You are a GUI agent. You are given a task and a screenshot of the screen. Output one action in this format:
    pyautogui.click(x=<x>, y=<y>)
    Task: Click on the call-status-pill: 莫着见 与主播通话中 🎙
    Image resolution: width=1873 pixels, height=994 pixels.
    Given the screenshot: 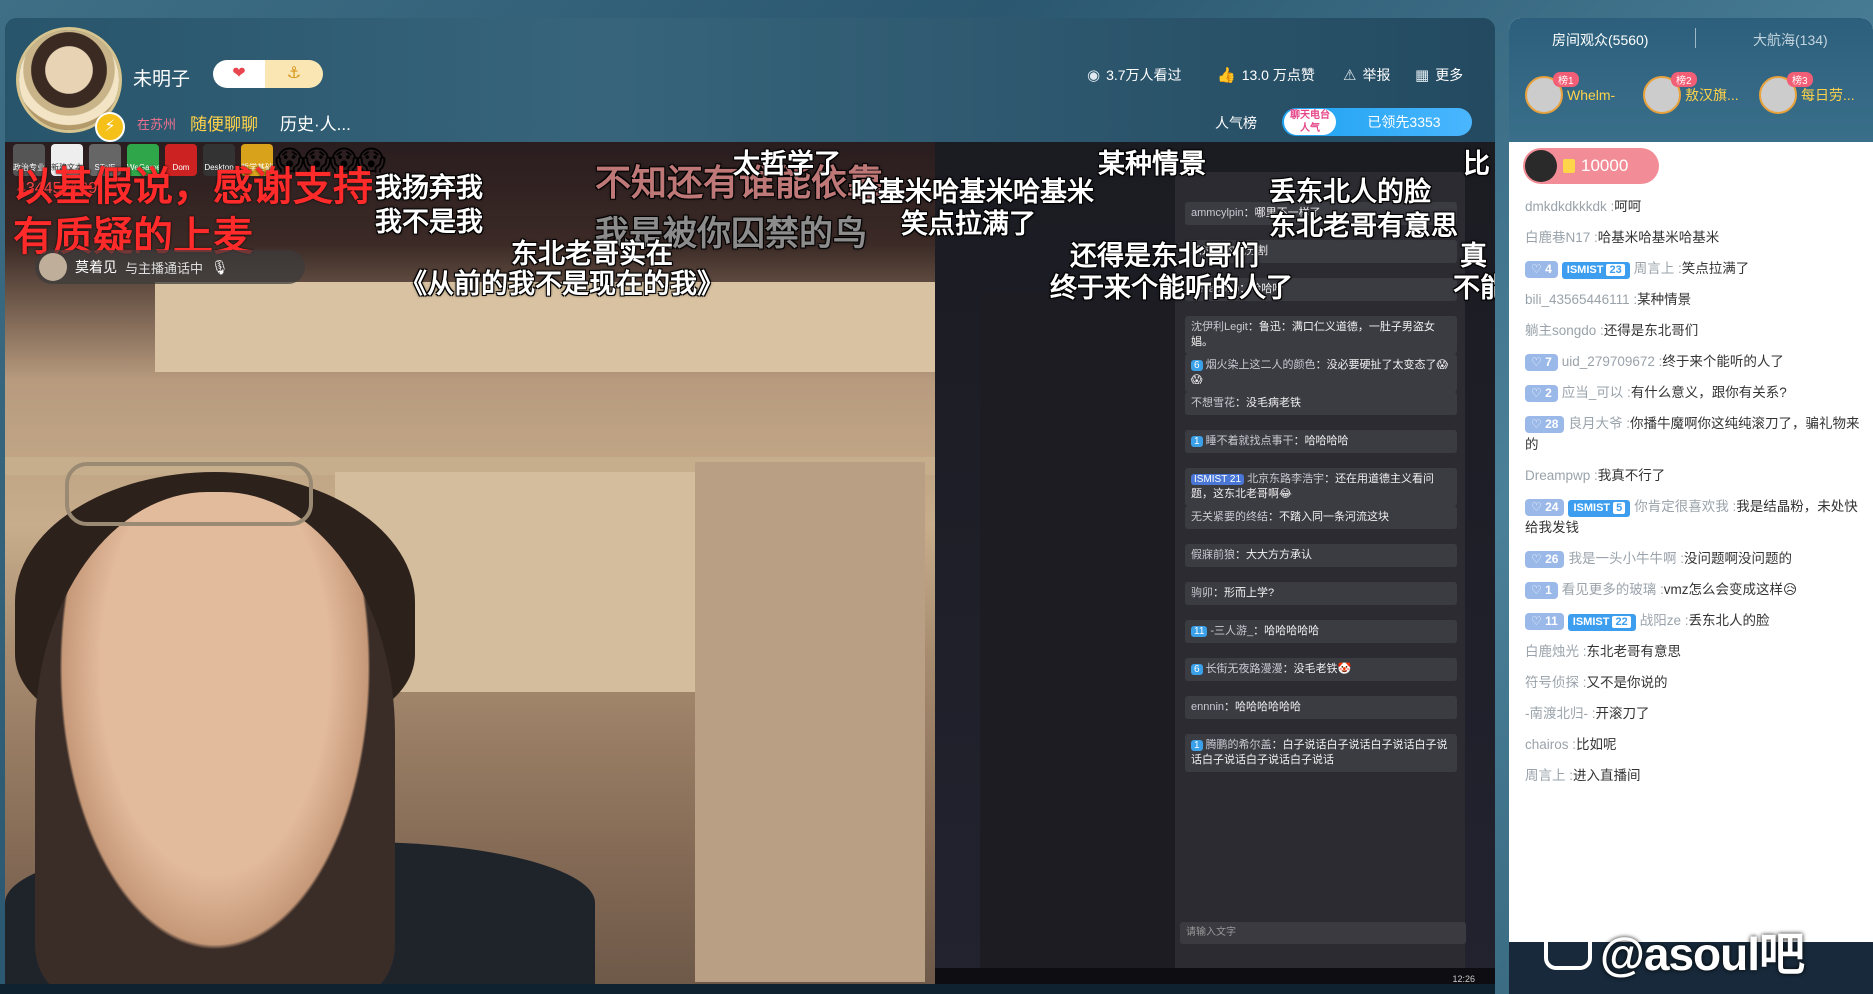 What is the action you would take?
    pyautogui.click(x=170, y=267)
    